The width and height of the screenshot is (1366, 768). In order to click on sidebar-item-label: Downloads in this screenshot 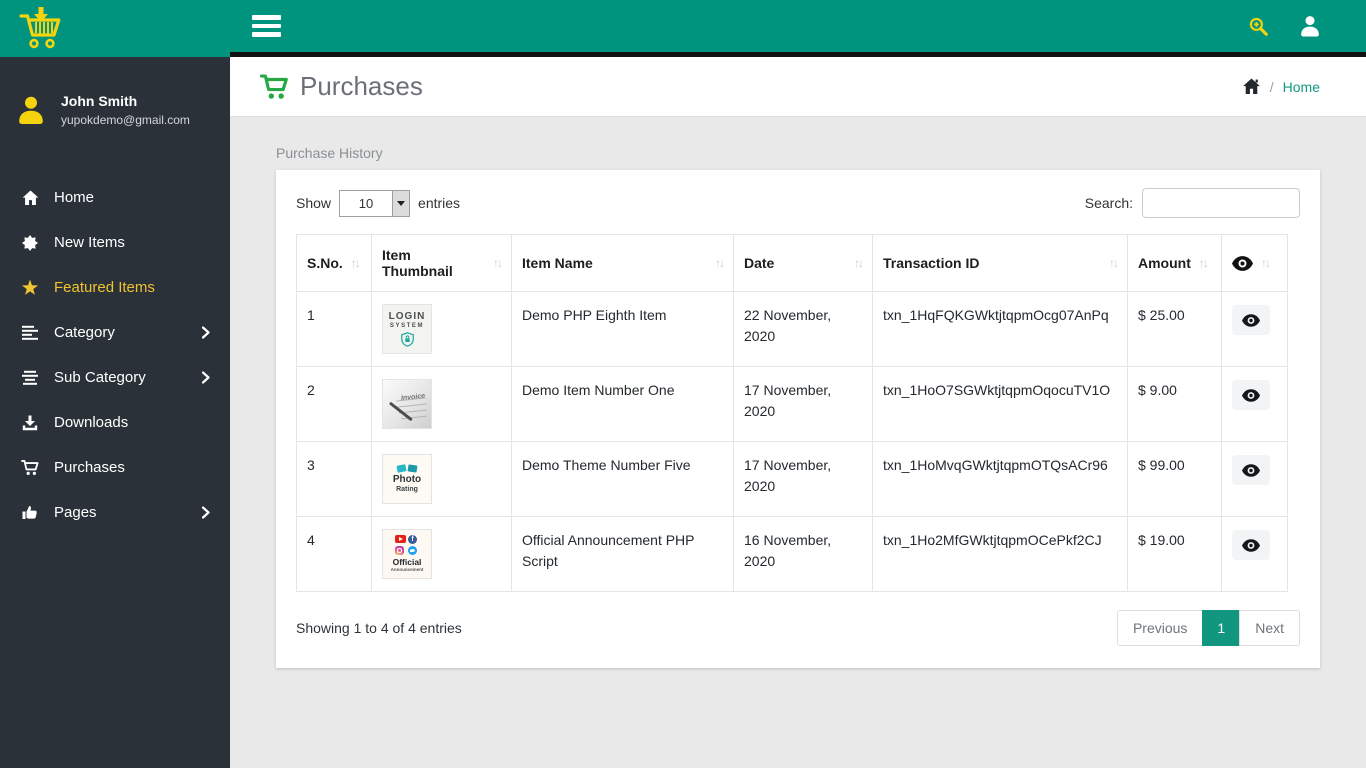, I will do `click(91, 422)`.